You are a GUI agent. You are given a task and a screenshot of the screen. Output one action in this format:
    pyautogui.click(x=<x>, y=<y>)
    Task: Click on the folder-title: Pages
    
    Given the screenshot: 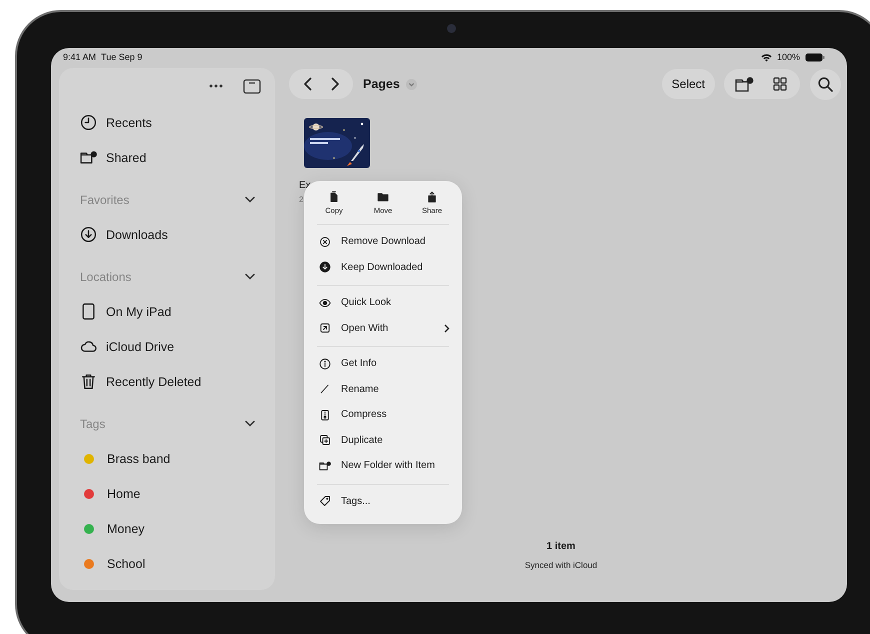 What is the action you would take?
    pyautogui.click(x=381, y=84)
    